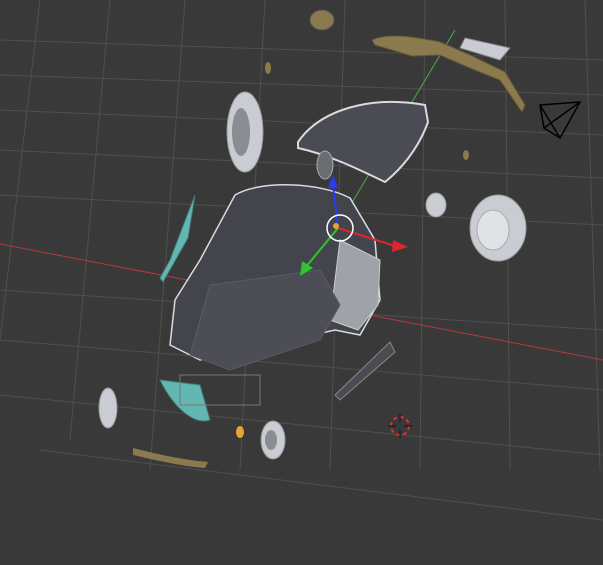 The width and height of the screenshot is (603, 565). What do you see at coordinates (108, 408) in the screenshot?
I see `wheel-front-left` at bounding box center [108, 408].